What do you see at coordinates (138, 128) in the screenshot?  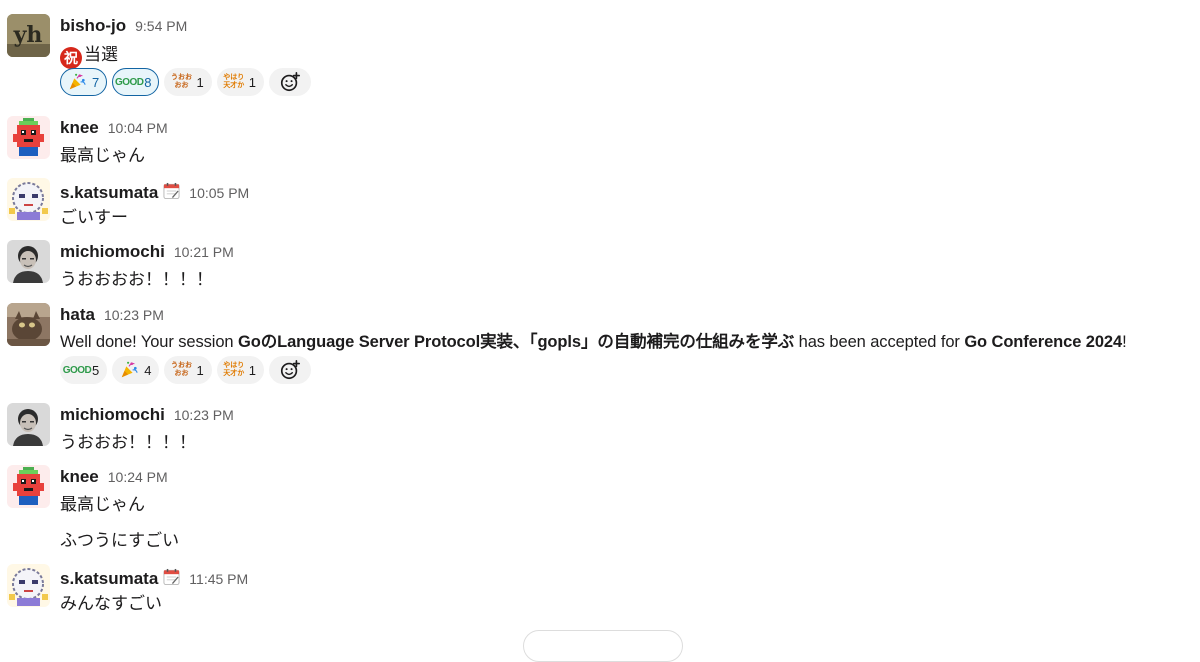 I see `timestamp: 10:04 PM` at bounding box center [138, 128].